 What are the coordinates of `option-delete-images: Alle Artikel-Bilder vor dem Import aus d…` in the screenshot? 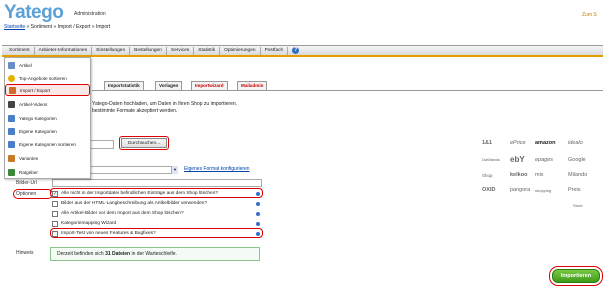 It's located at (118, 213).